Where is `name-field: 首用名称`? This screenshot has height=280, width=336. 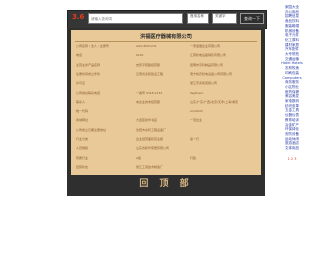
name-field: 首用名称 is located at coordinates (198, 18).